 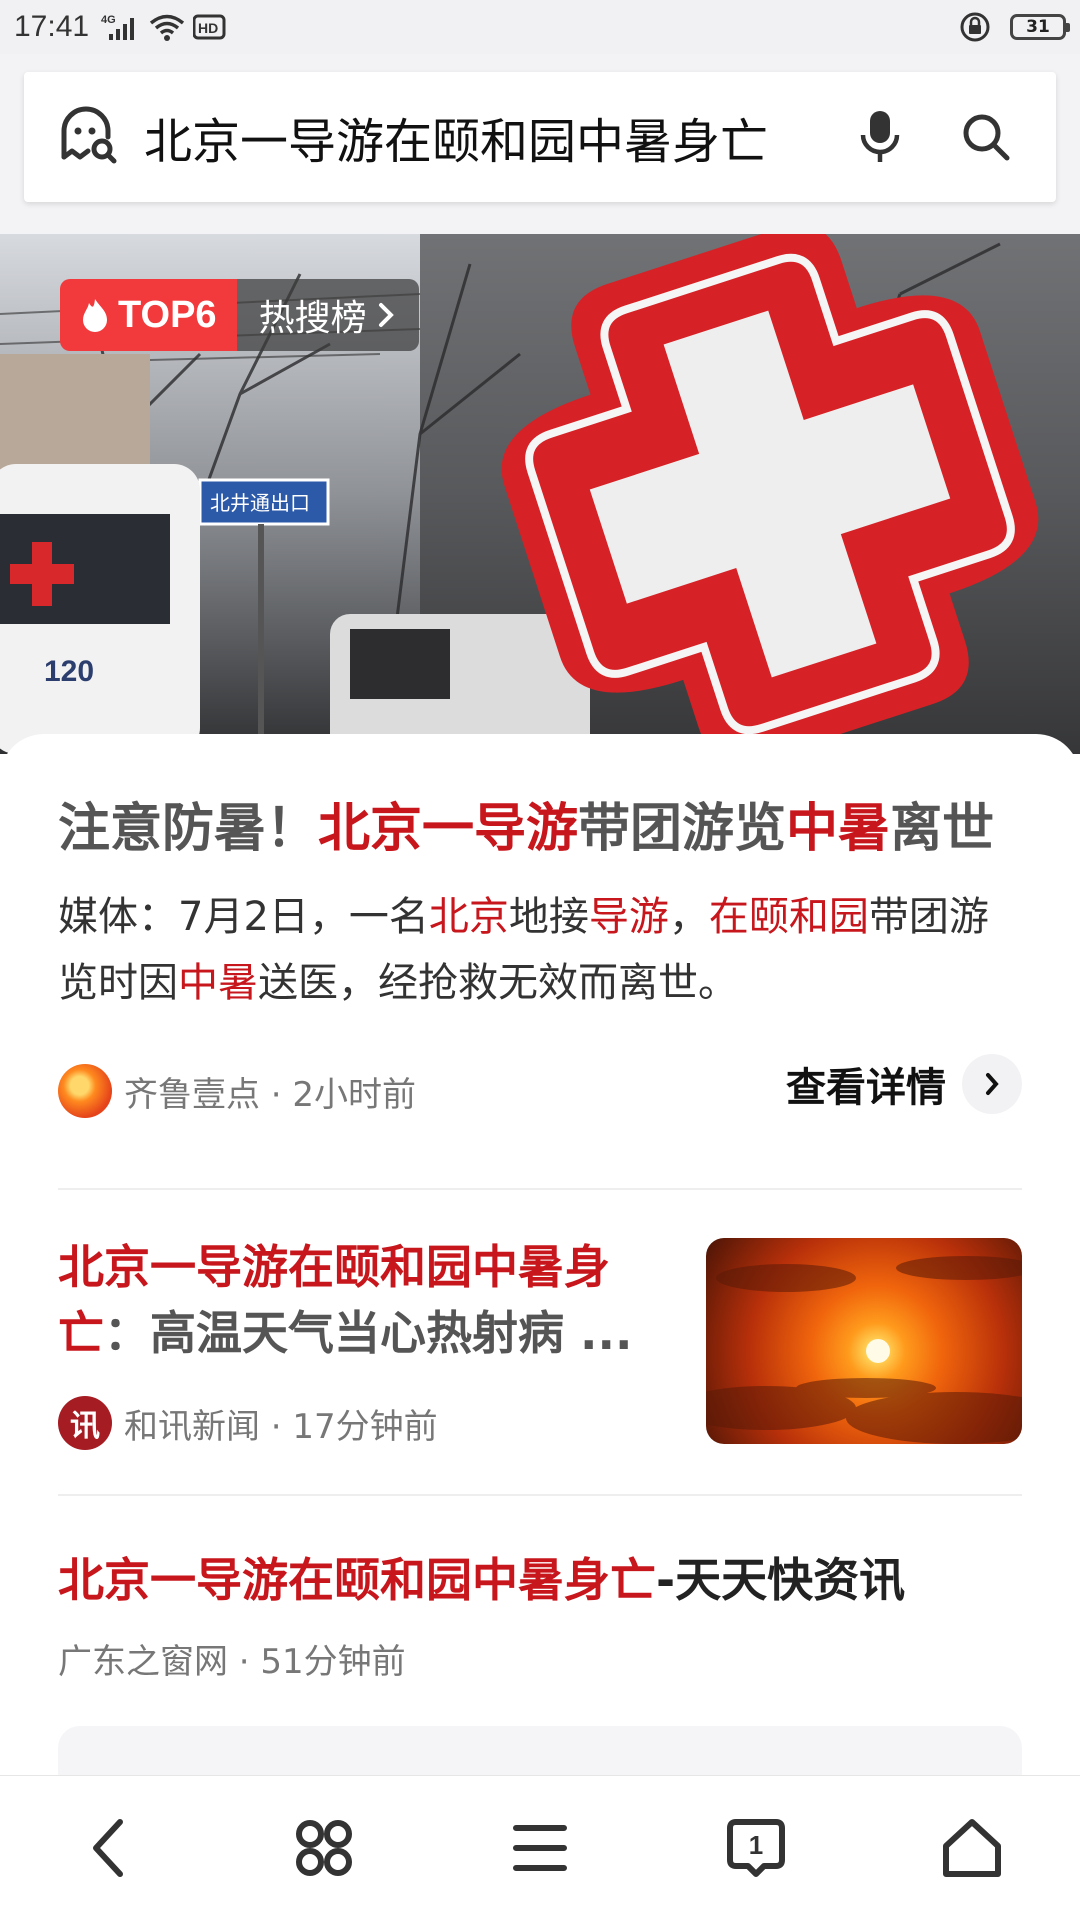 What do you see at coordinates (324, 1848) in the screenshot?
I see `apps-icon` at bounding box center [324, 1848].